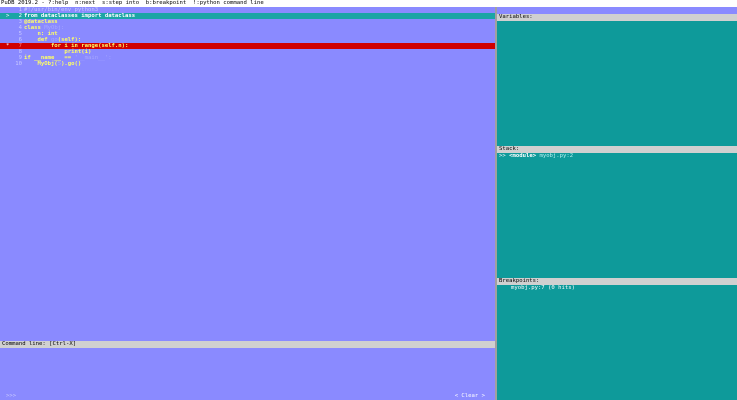 The height and width of the screenshot is (400, 737). What do you see at coordinates (617, 83) in the screenshot?
I see `variables-panel` at bounding box center [617, 83].